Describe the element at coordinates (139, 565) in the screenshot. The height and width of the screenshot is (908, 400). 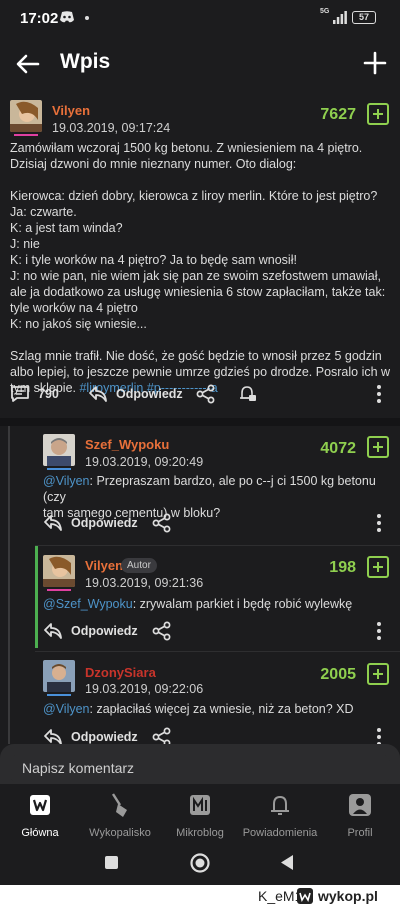
I see `author-badge: Autor` at that location.